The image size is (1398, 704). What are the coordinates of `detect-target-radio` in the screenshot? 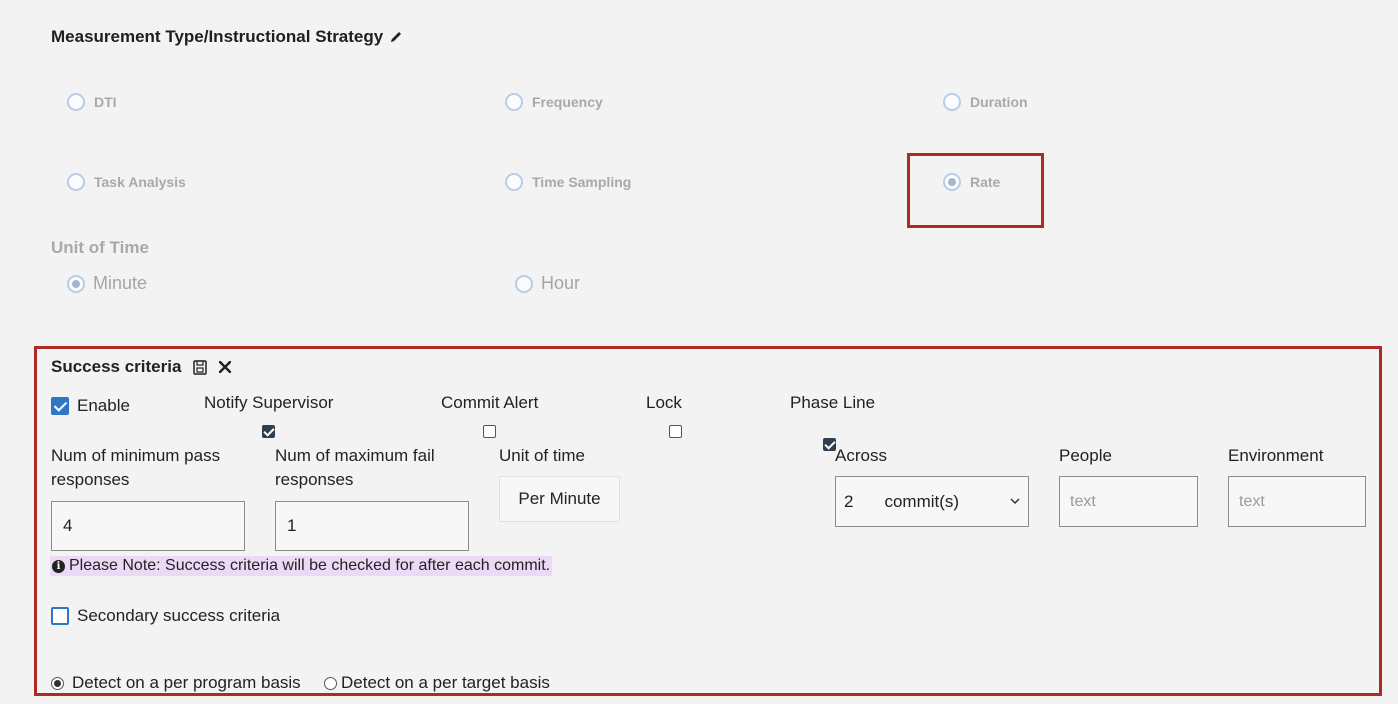 It's located at (330, 683).